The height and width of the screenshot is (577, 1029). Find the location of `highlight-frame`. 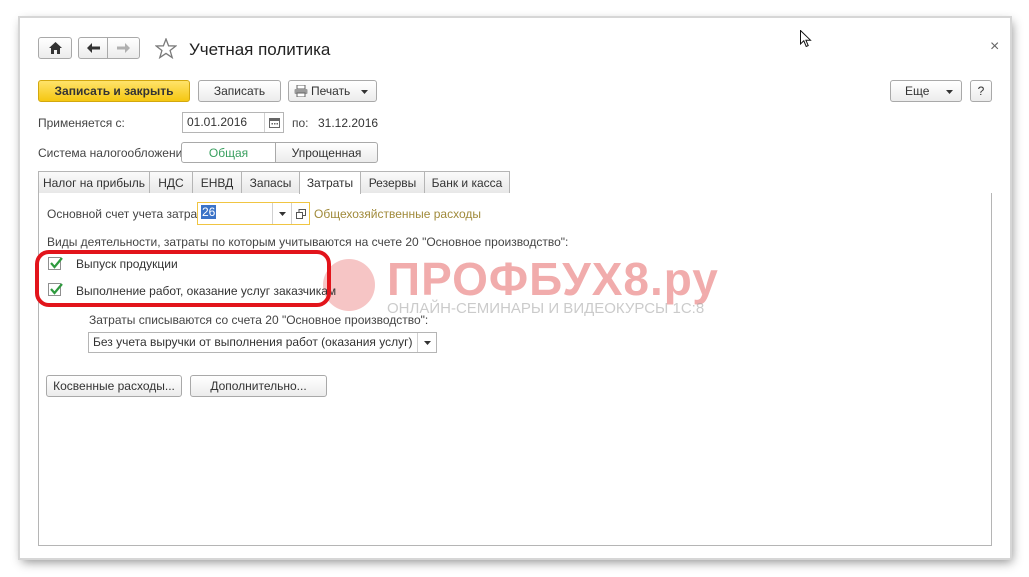

highlight-frame is located at coordinates (183, 278).